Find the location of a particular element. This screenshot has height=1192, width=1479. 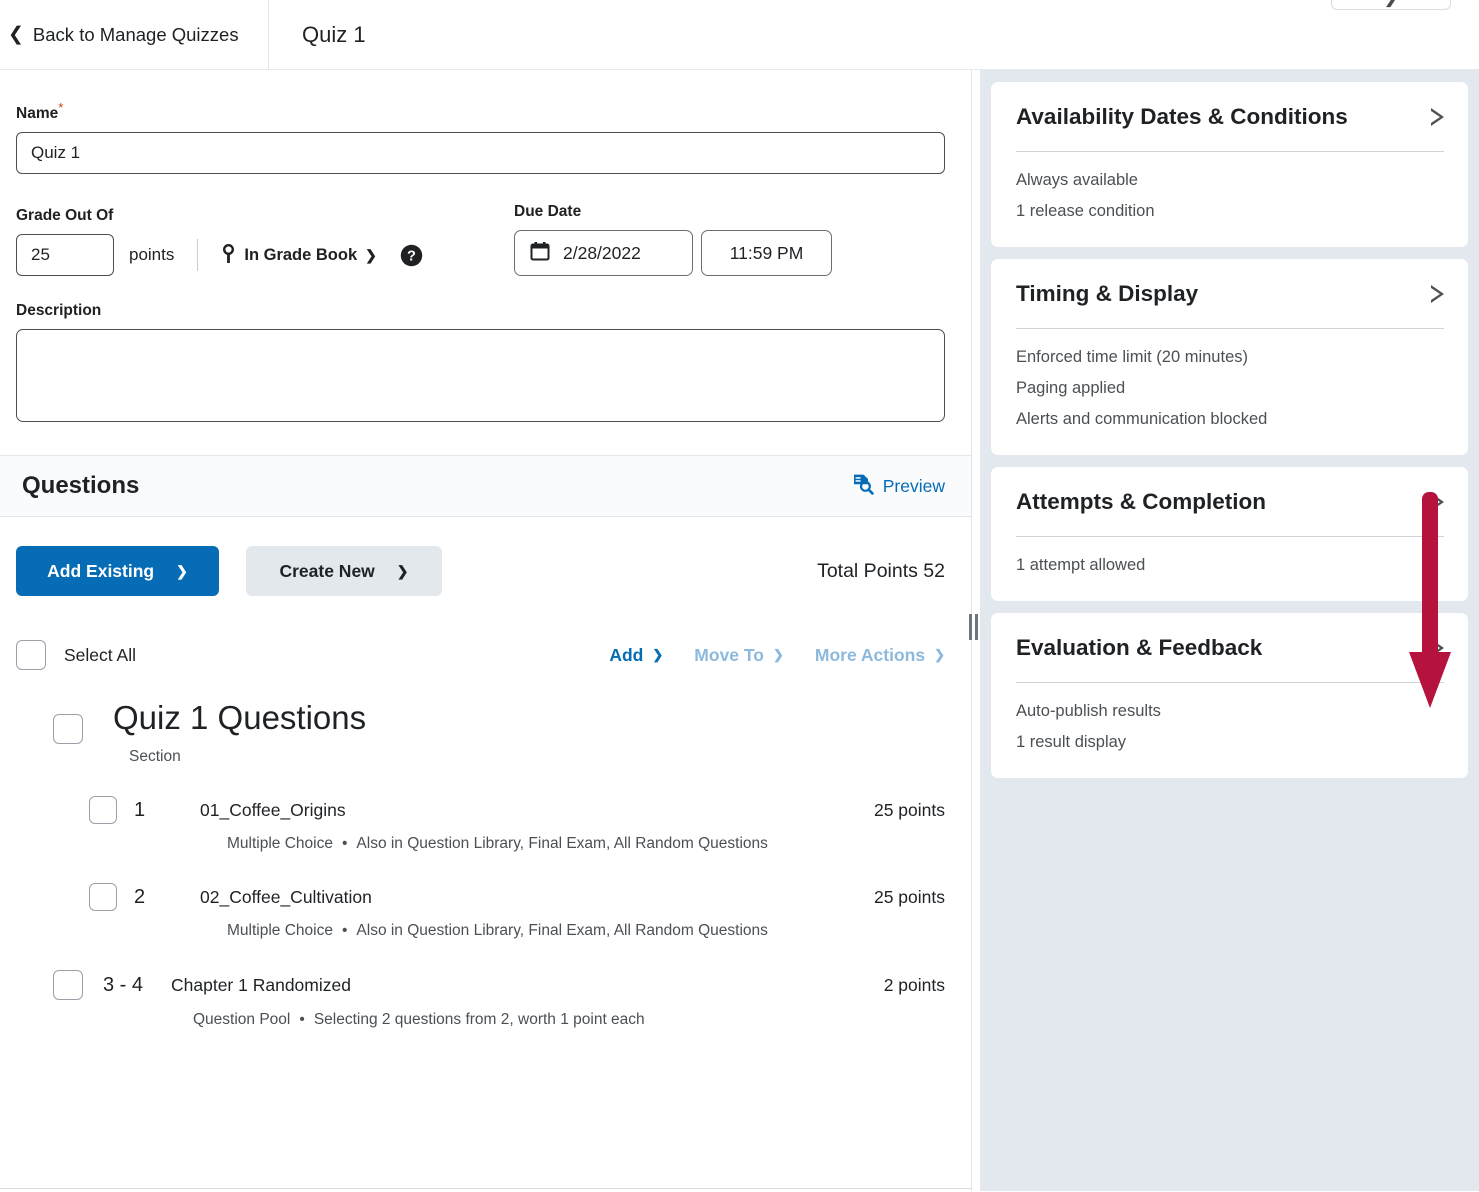

section-checkbox is located at coordinates (68, 729).